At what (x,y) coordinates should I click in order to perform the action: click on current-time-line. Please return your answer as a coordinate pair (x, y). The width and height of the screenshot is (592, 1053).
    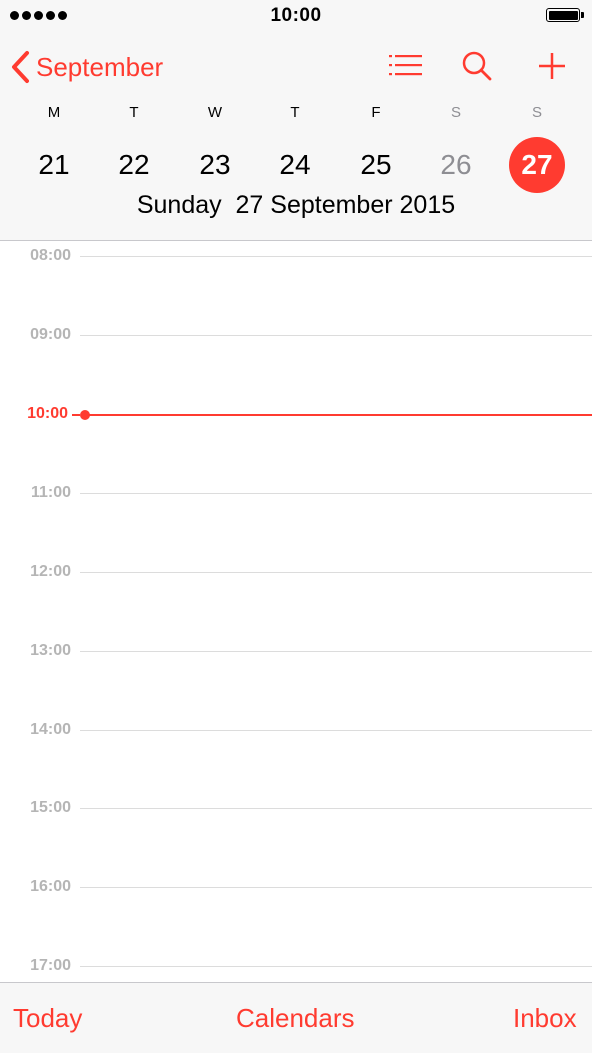
    Looking at the image, I should click on (340, 415).